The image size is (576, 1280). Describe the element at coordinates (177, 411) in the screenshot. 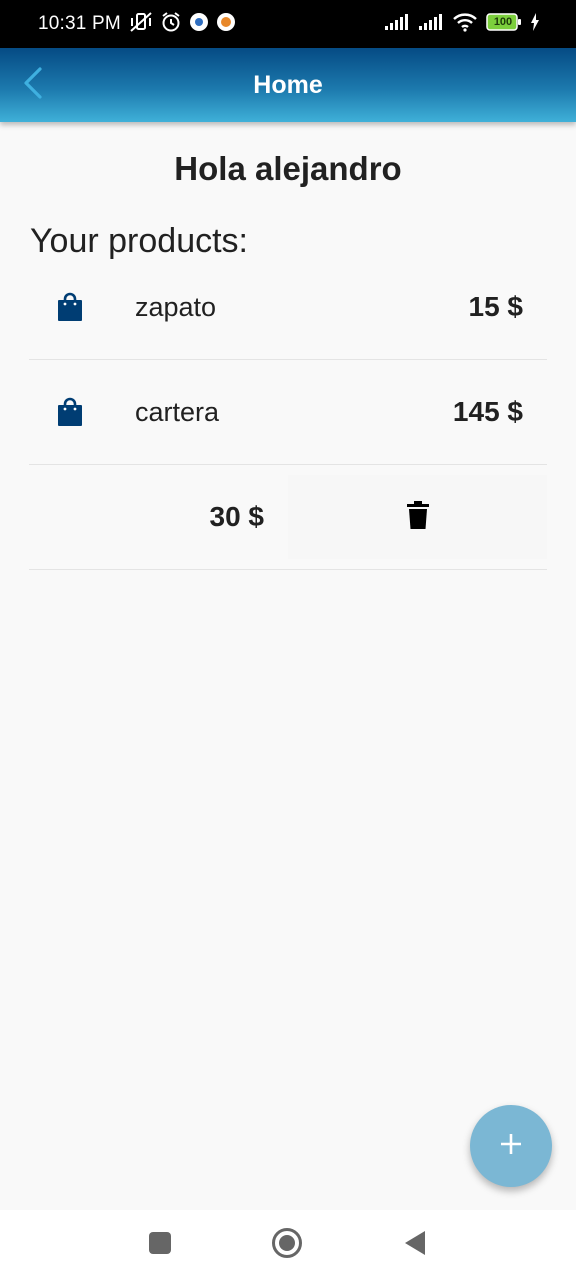

I see `product-name: cartera` at that location.